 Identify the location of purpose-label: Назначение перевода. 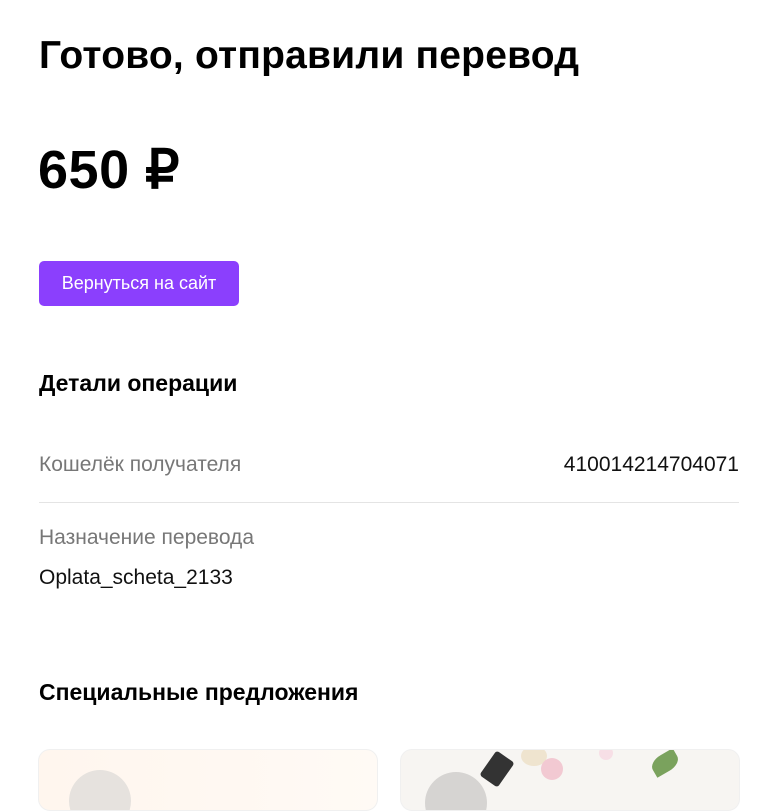
(146, 537).